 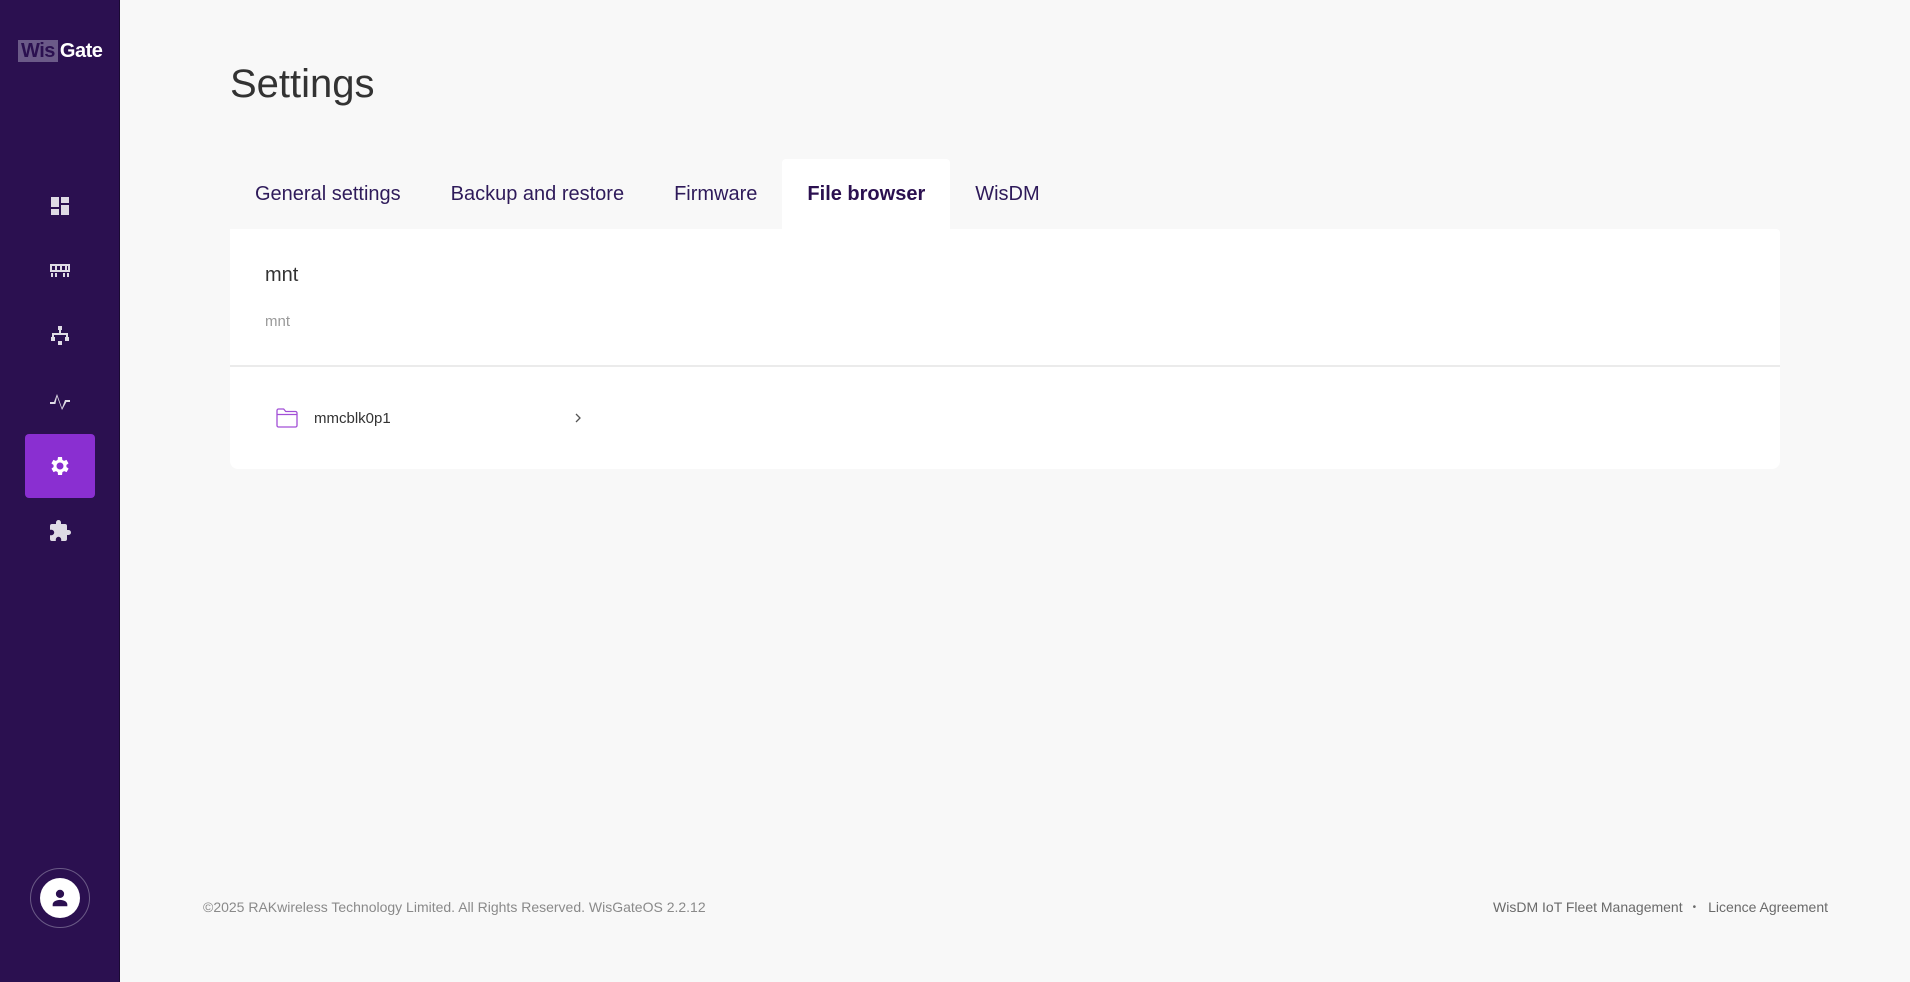 I want to click on gear-icon, so click(x=60, y=466).